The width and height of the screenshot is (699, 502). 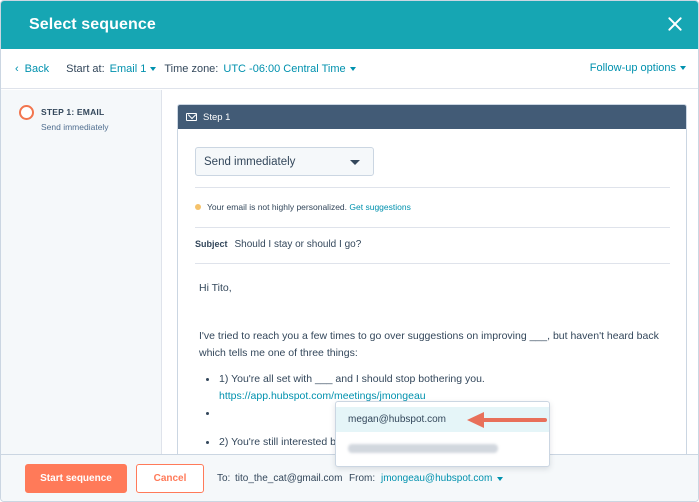 What do you see at coordinates (191, 68) in the screenshot?
I see `time-zone-label: Time zone:` at bounding box center [191, 68].